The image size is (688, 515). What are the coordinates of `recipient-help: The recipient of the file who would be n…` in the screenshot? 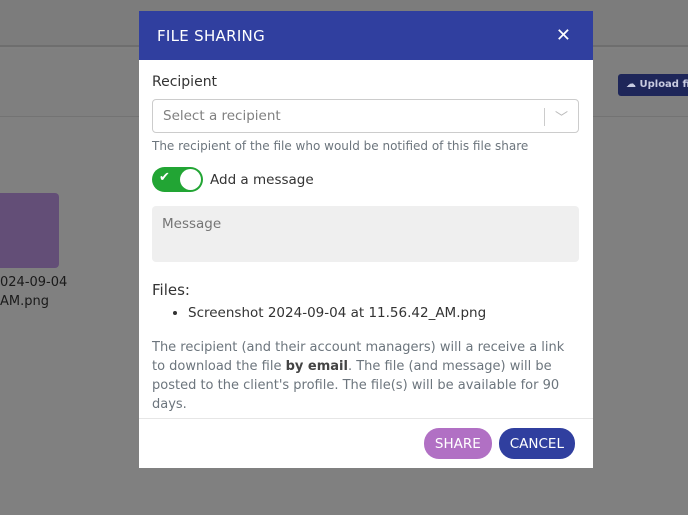 It's located at (340, 146).